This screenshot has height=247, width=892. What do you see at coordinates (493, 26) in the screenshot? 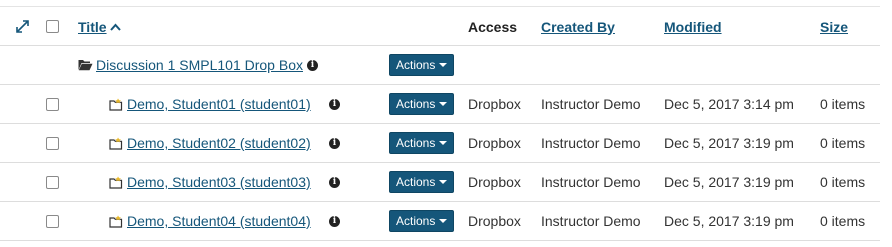
I see `access-column-header: Access` at bounding box center [493, 26].